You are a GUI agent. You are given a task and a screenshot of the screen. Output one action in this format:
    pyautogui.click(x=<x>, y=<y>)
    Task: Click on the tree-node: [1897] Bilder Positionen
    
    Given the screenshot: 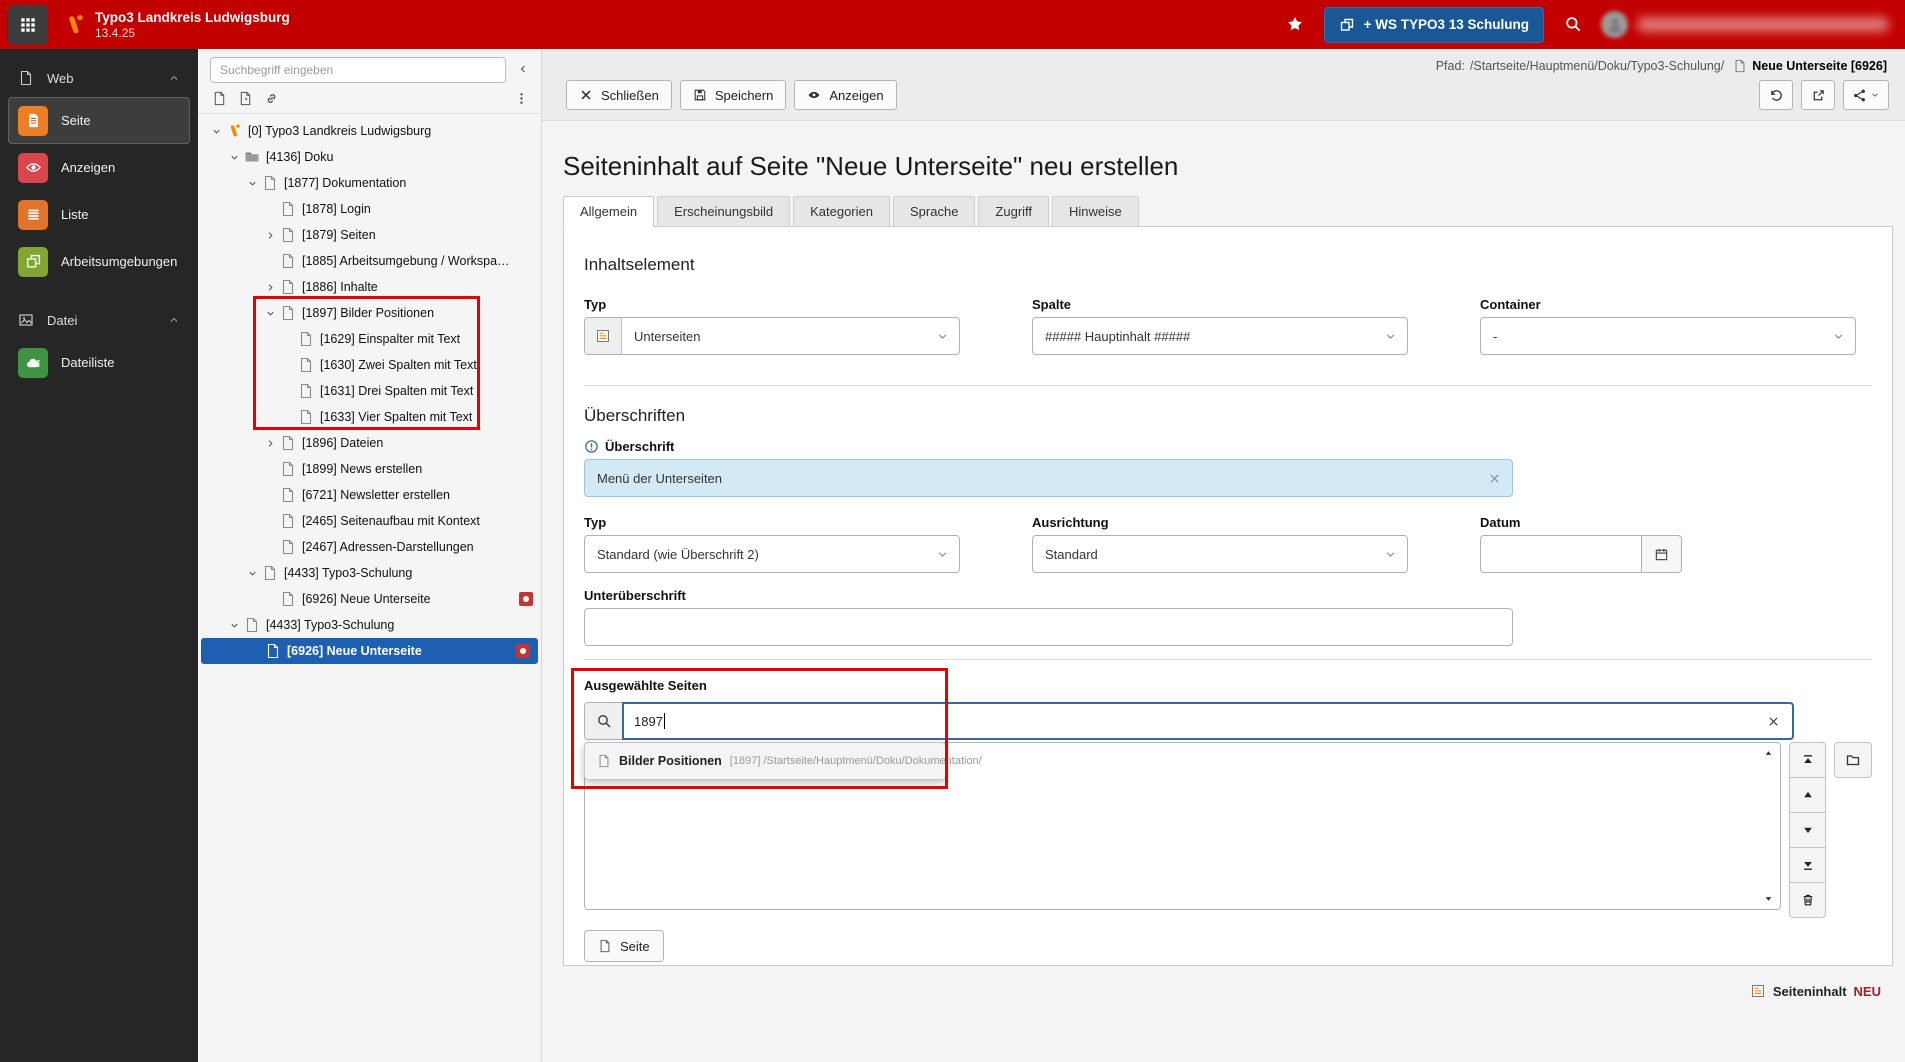 What is the action you would take?
    pyautogui.click(x=369, y=313)
    